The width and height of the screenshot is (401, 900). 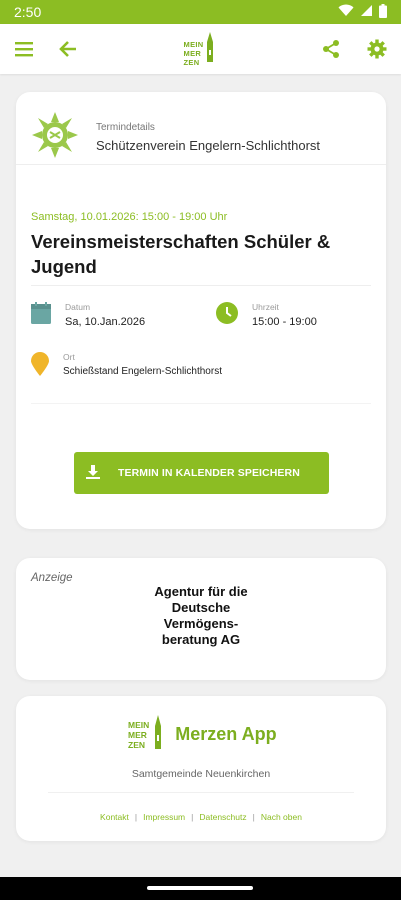 I want to click on menu-icon, so click(x=24, y=49).